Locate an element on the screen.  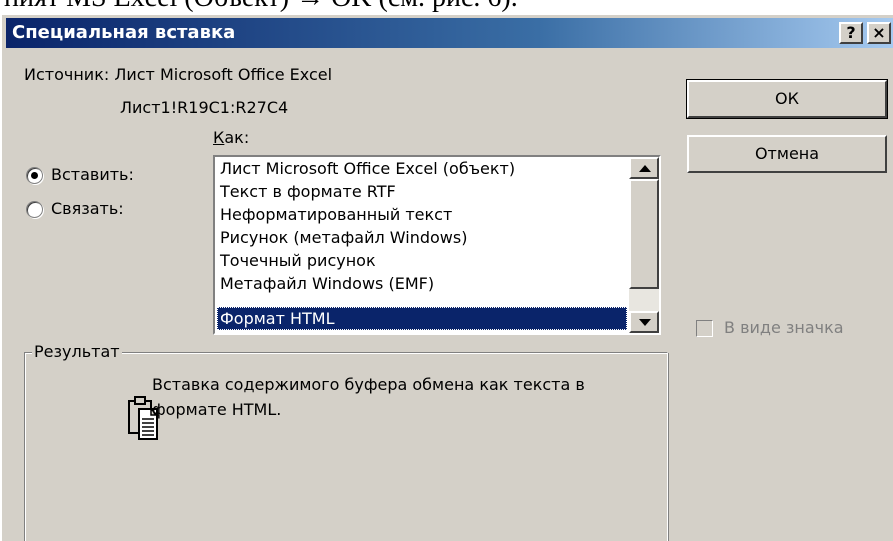
paste-radio-label: Вставить: is located at coordinates (92, 174).